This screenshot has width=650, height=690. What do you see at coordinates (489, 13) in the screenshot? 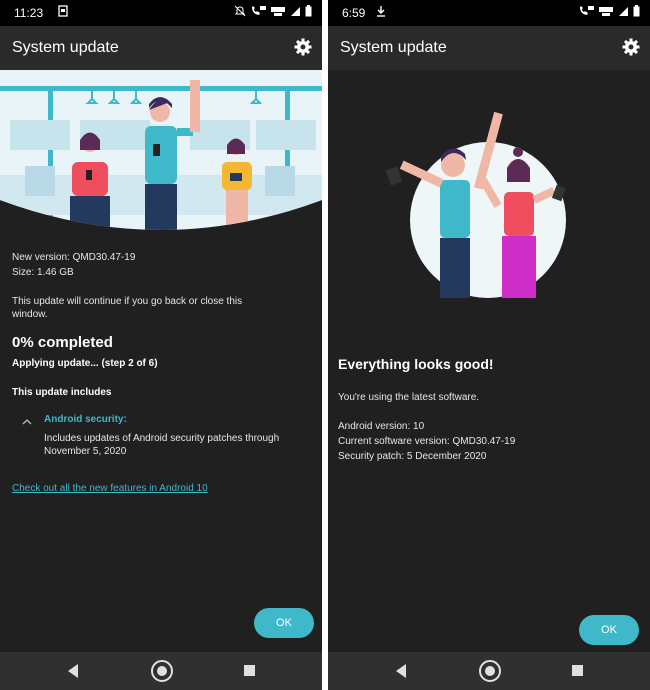
I see `status-bar: 6:59` at bounding box center [489, 13].